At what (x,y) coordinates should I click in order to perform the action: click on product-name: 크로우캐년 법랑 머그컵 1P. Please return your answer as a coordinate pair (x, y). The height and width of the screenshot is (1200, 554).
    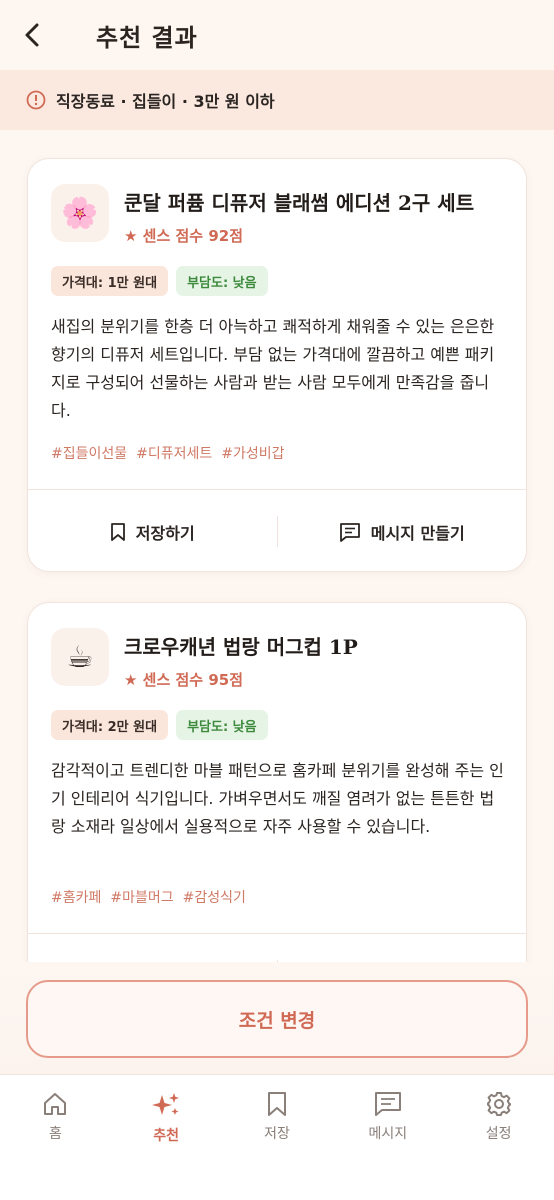
    Looking at the image, I should click on (241, 647).